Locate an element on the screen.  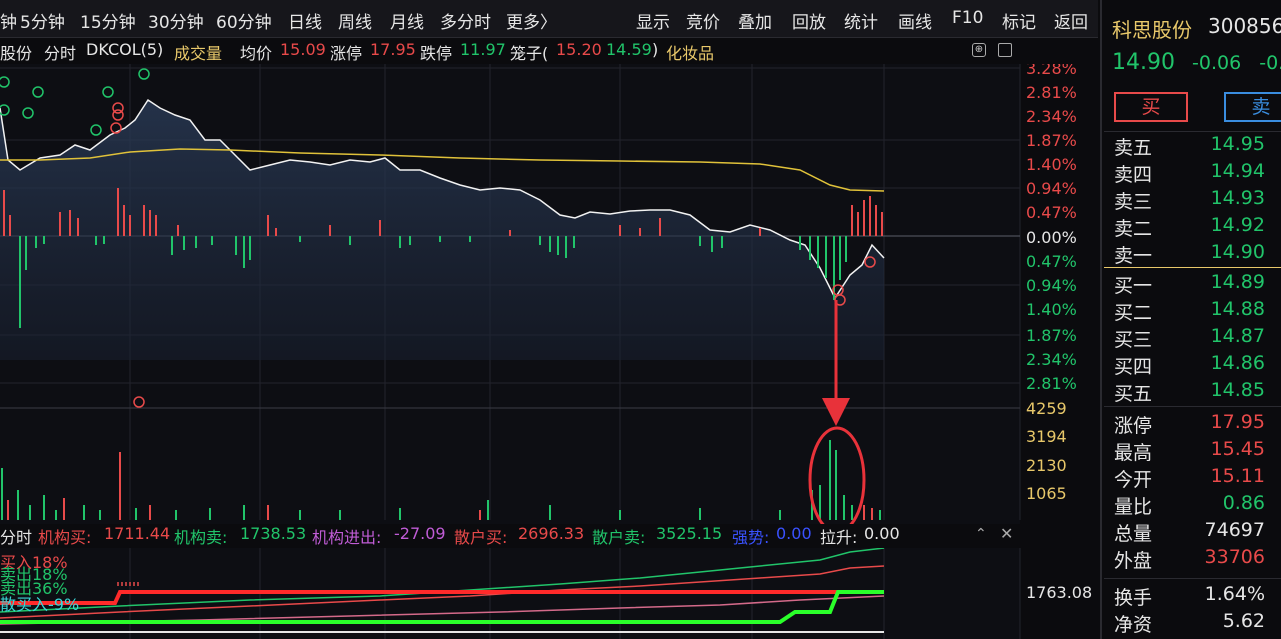
replay-button: 回放 is located at coordinates (809, 20).